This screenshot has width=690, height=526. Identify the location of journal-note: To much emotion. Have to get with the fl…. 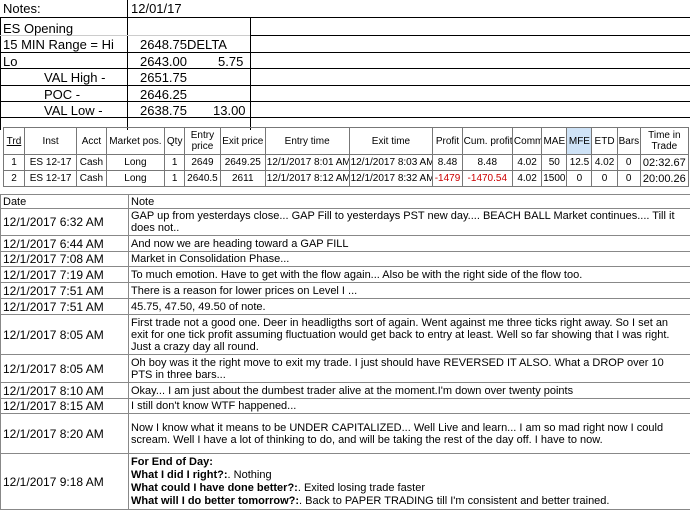
(409, 274).